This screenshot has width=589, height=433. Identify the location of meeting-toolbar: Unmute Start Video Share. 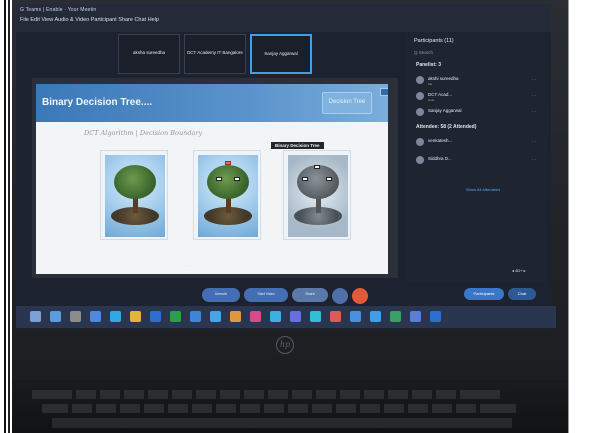
(297, 297).